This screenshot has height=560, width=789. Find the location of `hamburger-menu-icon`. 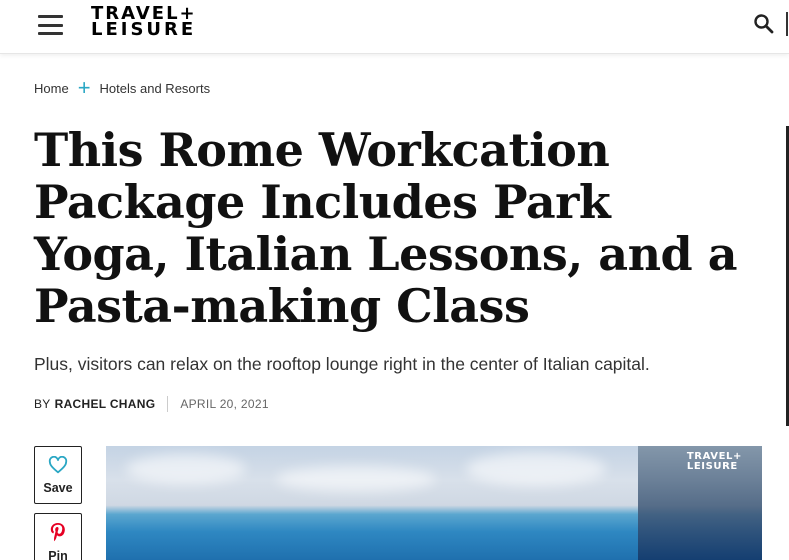

hamburger-menu-icon is located at coordinates (50, 25).